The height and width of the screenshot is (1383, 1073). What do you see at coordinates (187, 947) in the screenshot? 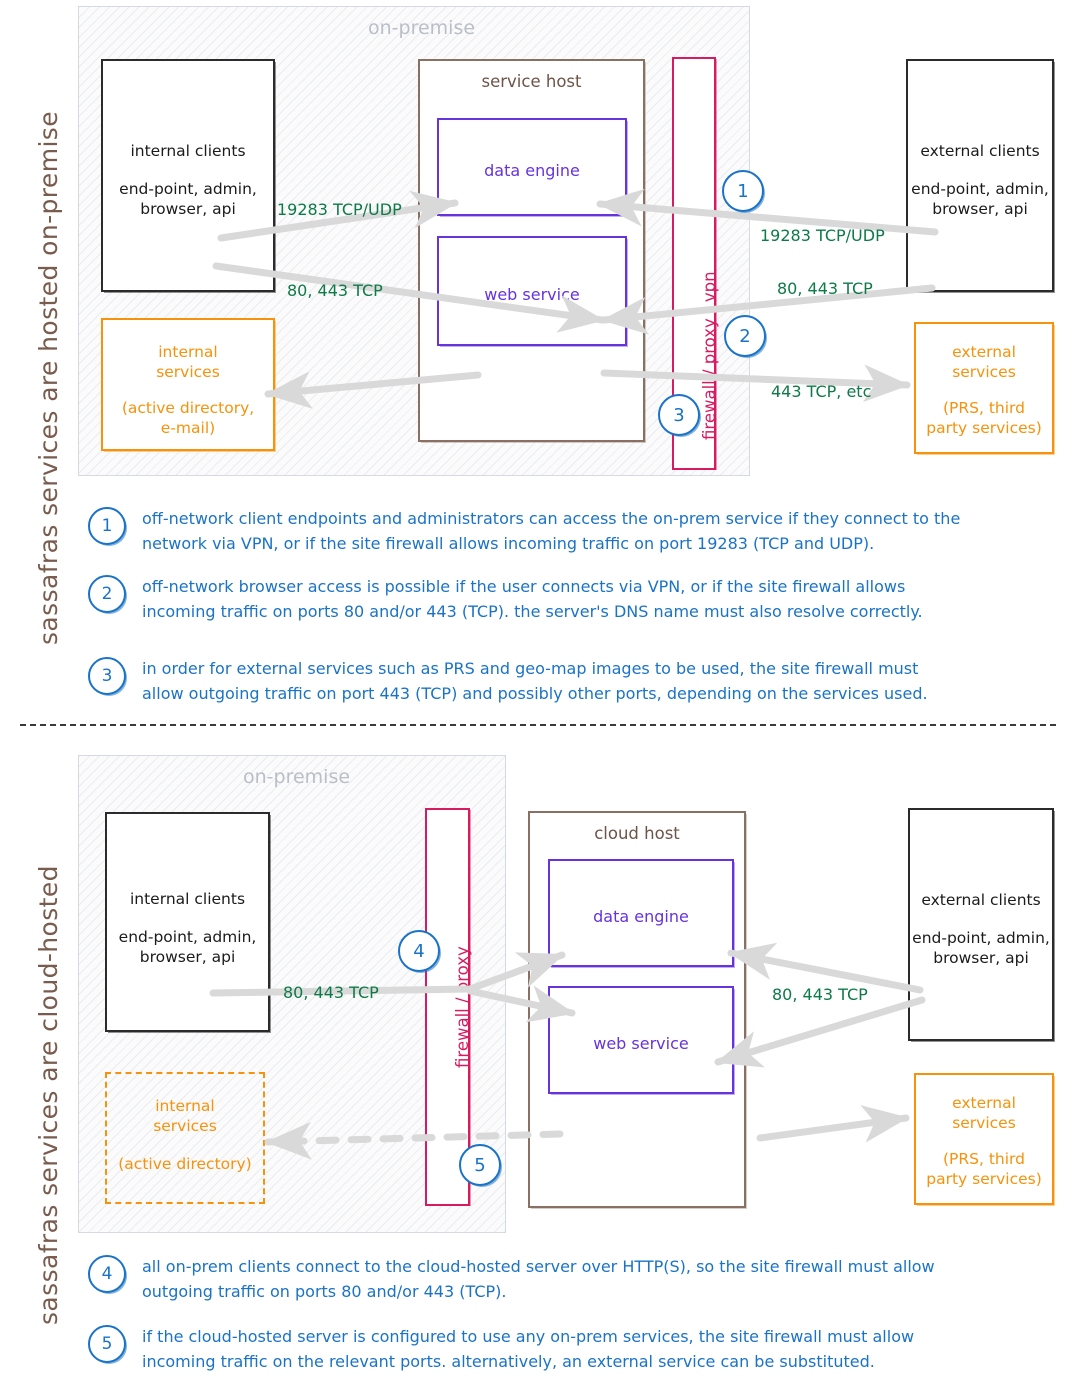
I see `internal-clients-detail-2: end-point, admin, browser, api` at bounding box center [187, 947].